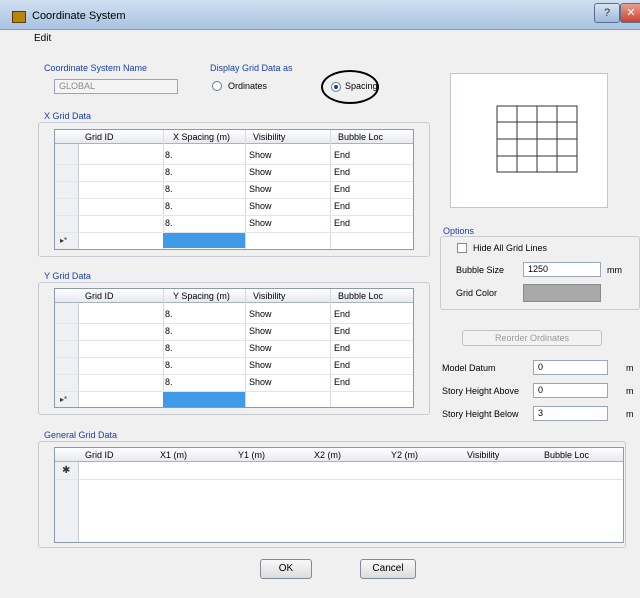 This screenshot has width=640, height=598. I want to click on x-col-grid-id: Grid ID, so click(99, 137).